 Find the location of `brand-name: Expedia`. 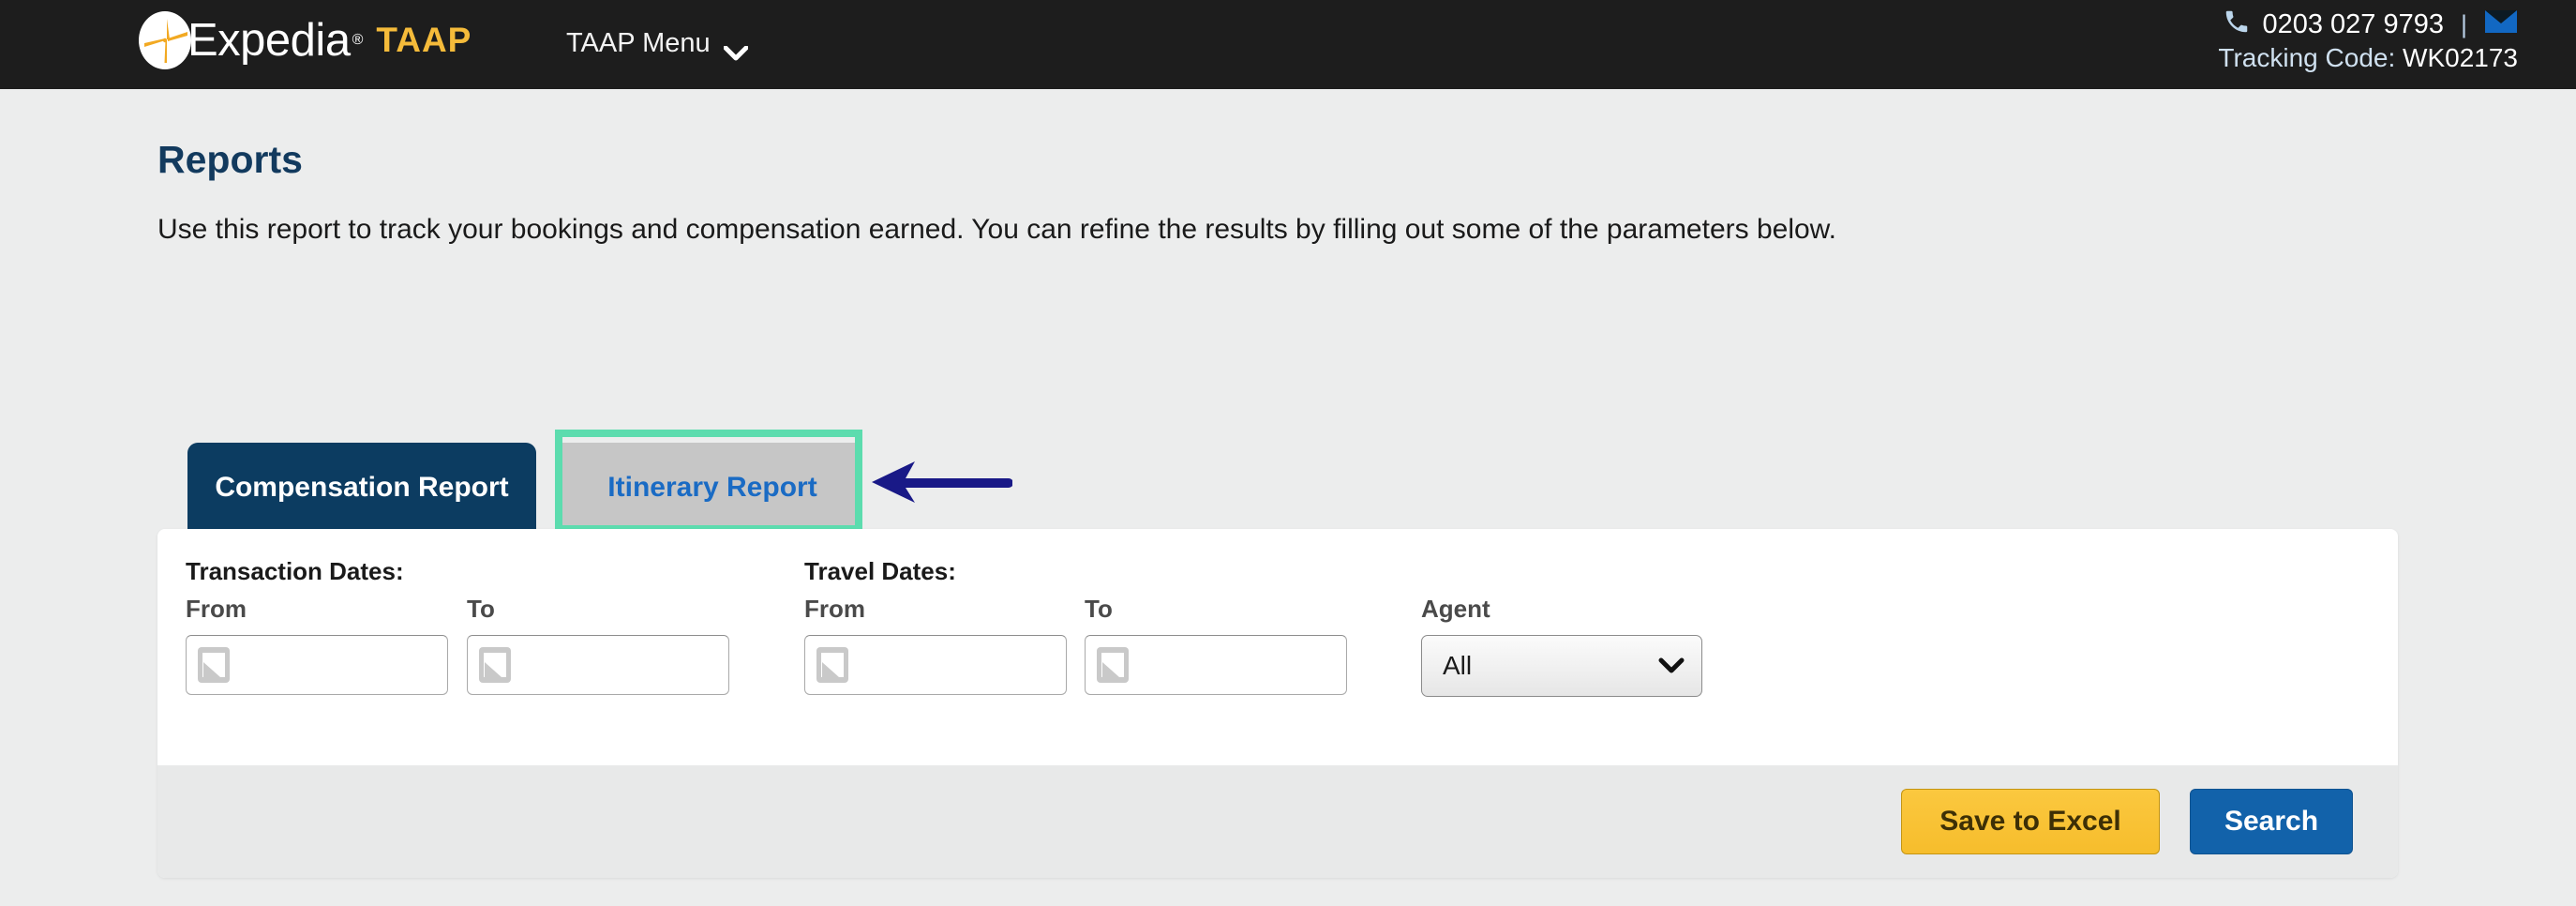

brand-name: Expedia is located at coordinates (269, 40).